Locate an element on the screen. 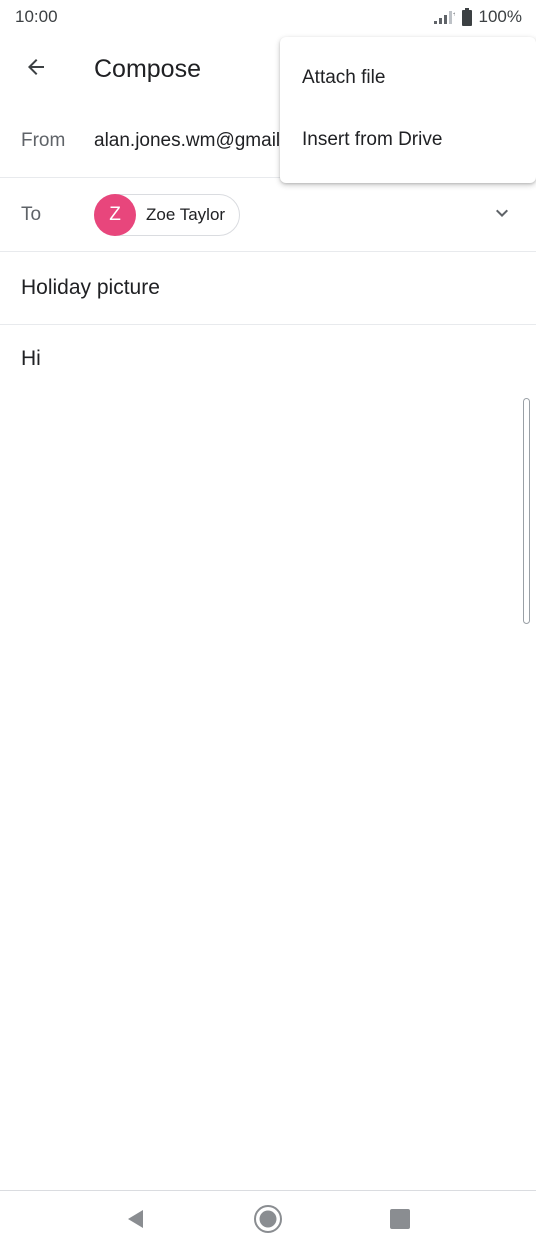 This screenshot has height=1252, width=536. menu-item-attach-file: Attach file is located at coordinates (408, 78).